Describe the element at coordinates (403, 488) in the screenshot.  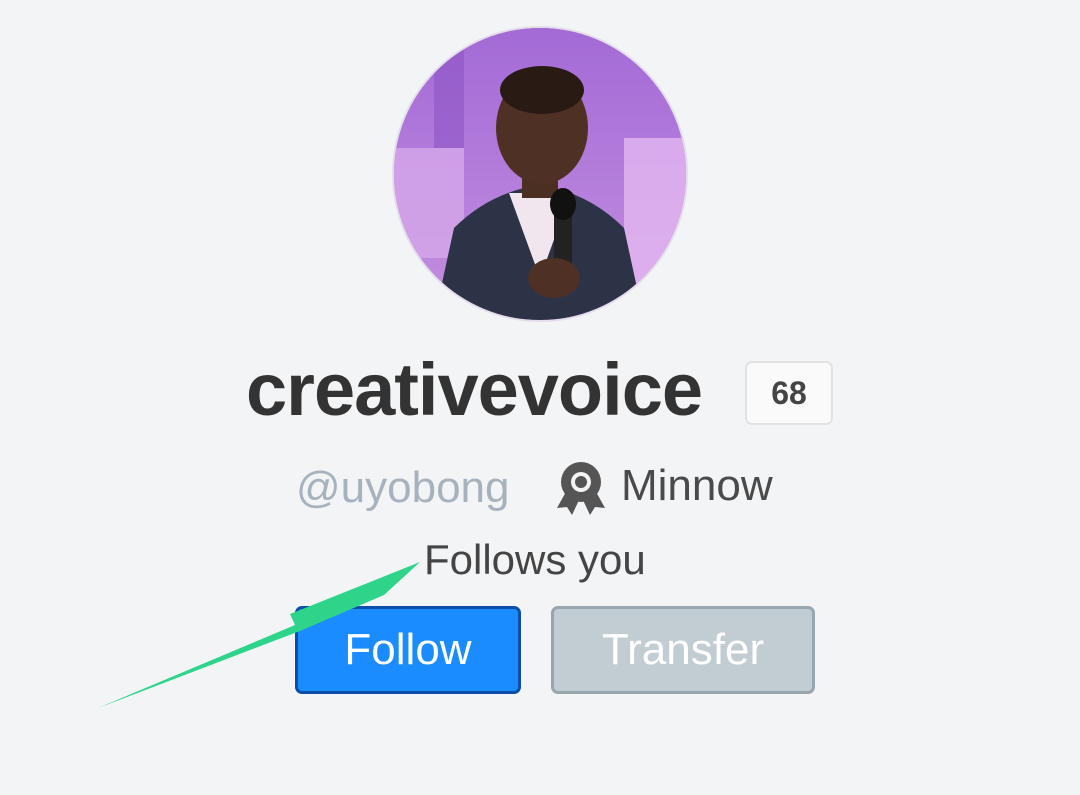
I see `profile-handle: @uyobong` at that location.